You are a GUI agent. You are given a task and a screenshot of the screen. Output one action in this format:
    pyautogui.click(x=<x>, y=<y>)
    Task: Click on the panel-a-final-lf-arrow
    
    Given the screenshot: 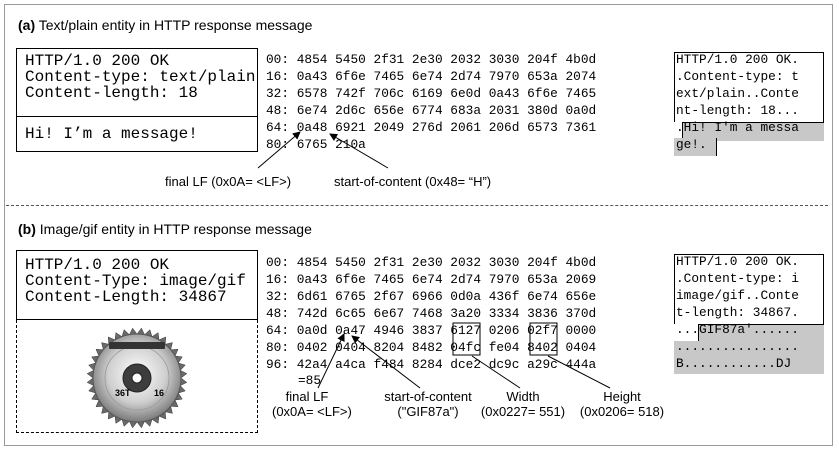 What is the action you would take?
    pyautogui.click(x=279, y=150)
    